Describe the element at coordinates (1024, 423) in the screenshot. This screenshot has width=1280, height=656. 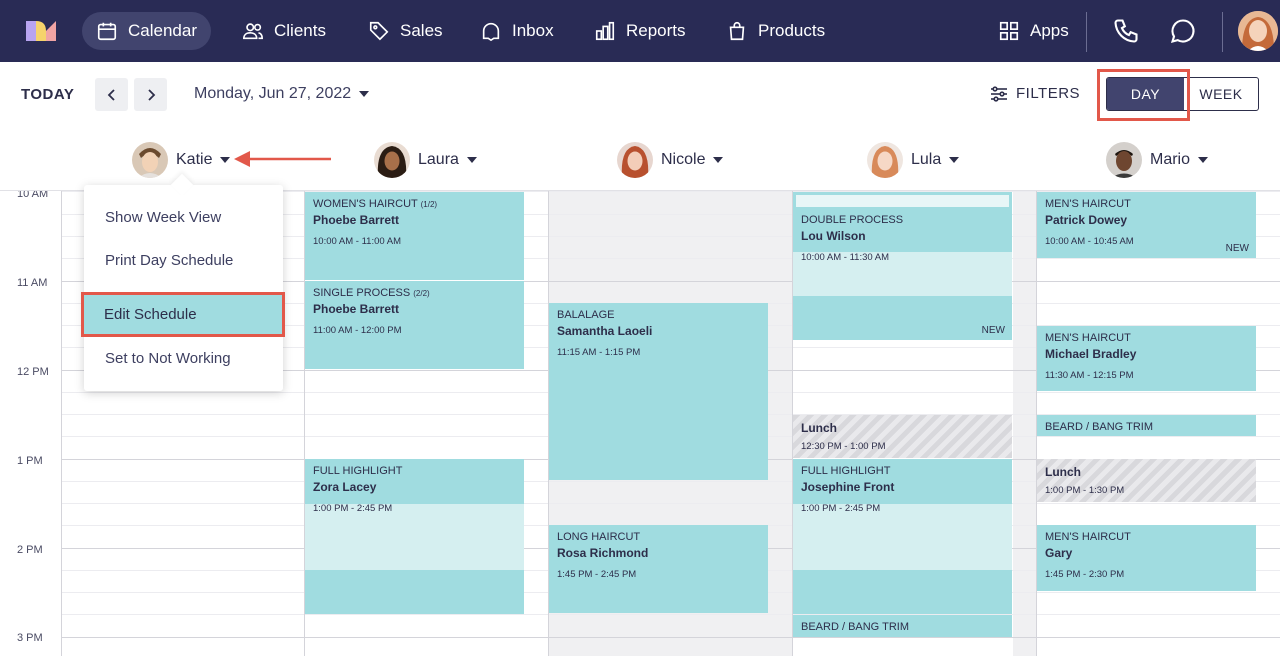
I see `unavailable-strip-bg` at that location.